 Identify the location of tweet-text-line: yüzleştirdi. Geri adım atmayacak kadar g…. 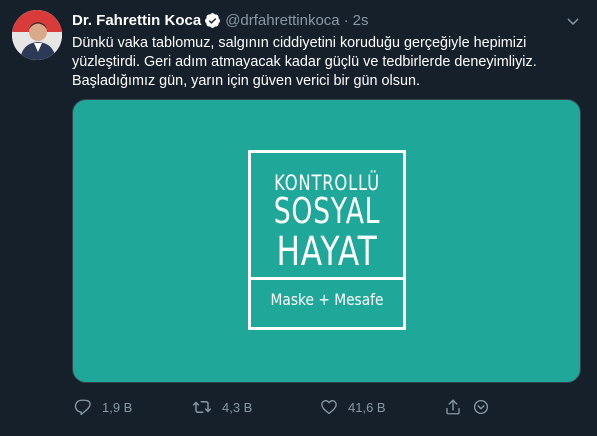
(304, 62).